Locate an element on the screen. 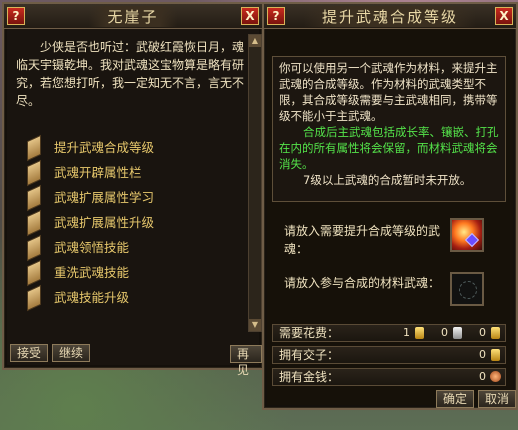 Image resolution: width=518 pixels, height=430 pixels. jiaozi-value: 0 is located at coordinates (482, 354).